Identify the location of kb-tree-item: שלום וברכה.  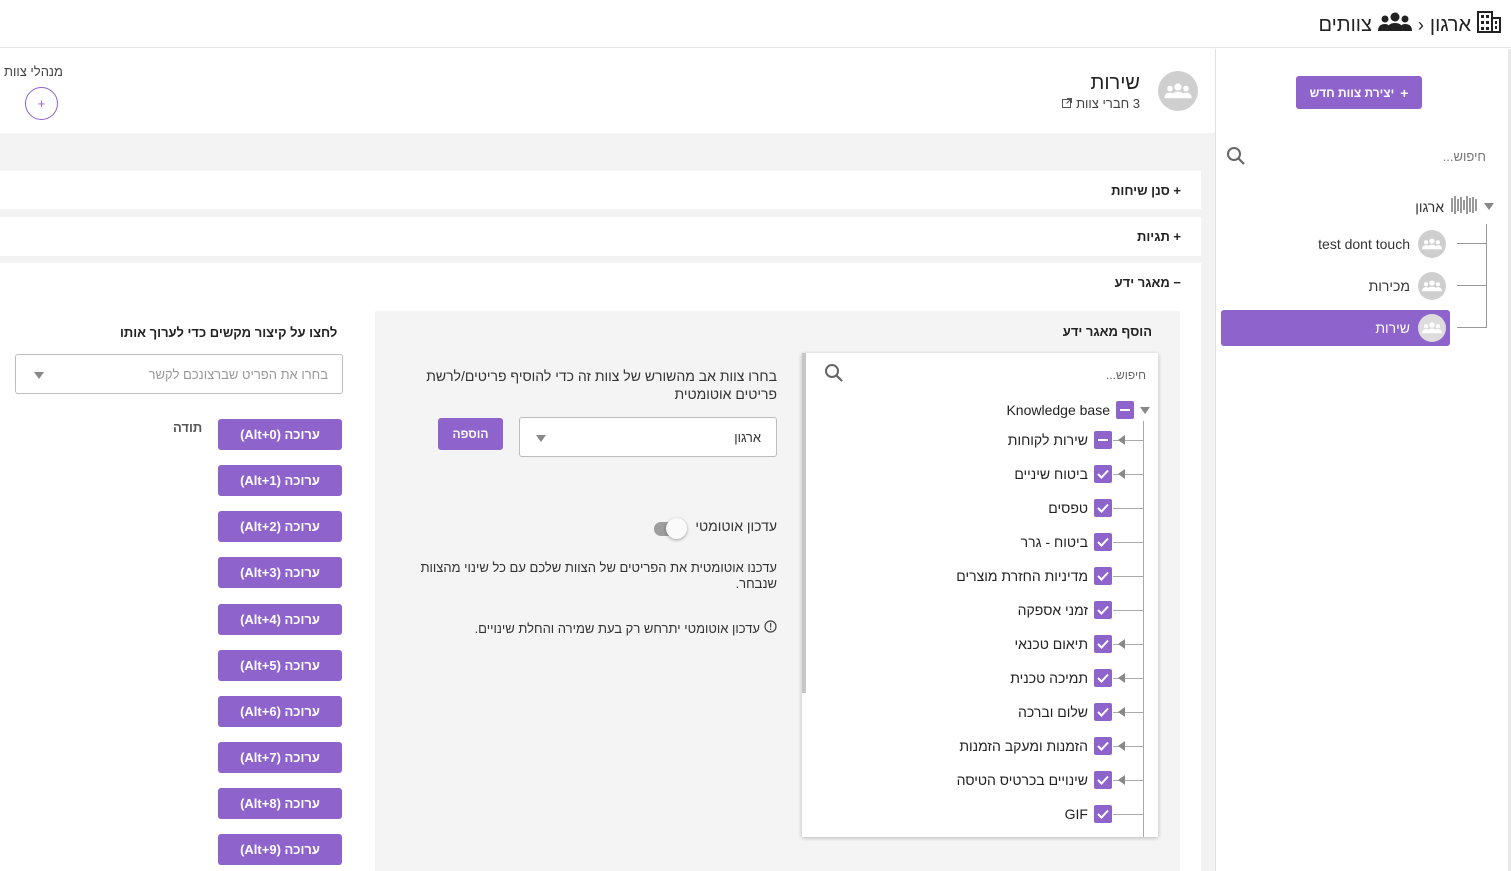
(1071, 712).